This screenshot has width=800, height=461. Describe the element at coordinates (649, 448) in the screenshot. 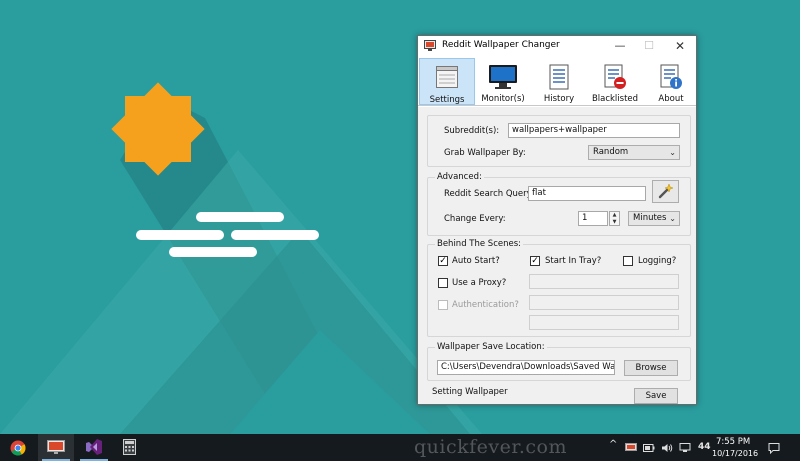

I see `battery-icon` at that location.